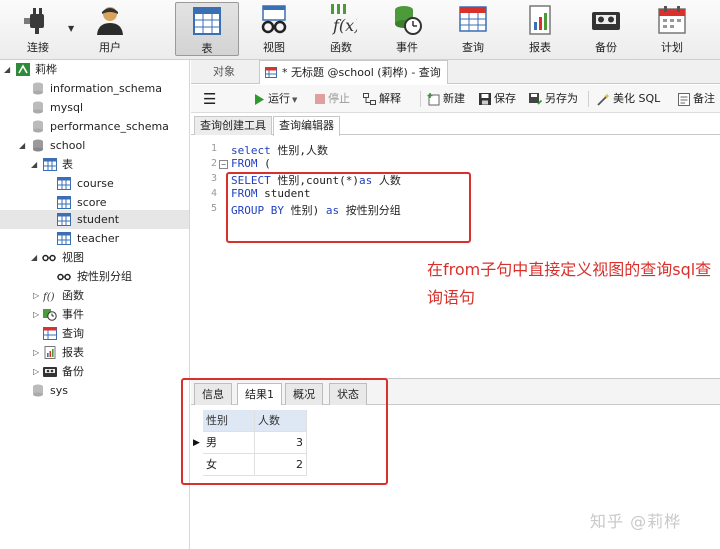  Describe the element at coordinates (603, 99) in the screenshot. I see `magic-wand-icon` at that location.